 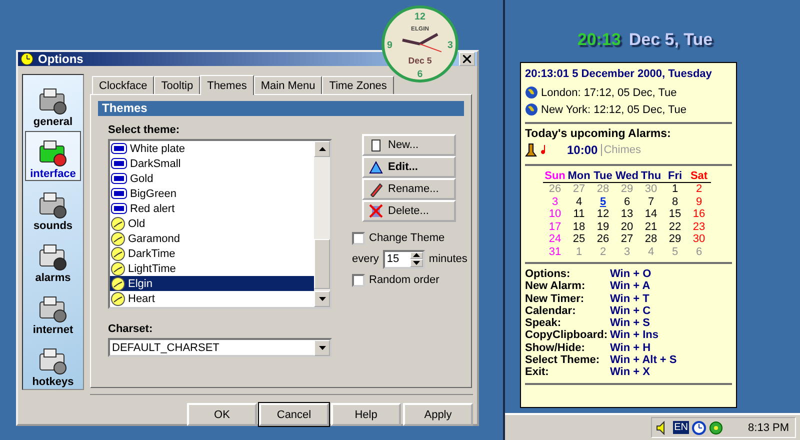 I want to click on dialog-button: Apply, so click(x=438, y=414).